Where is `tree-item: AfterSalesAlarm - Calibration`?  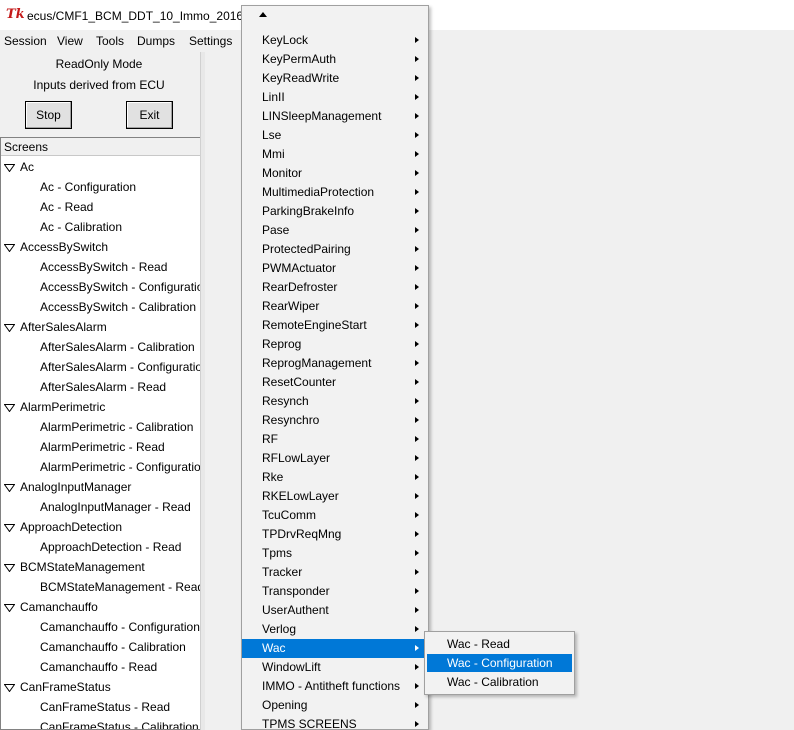
tree-item: AfterSalesAlarm - Calibration is located at coordinates (117, 347).